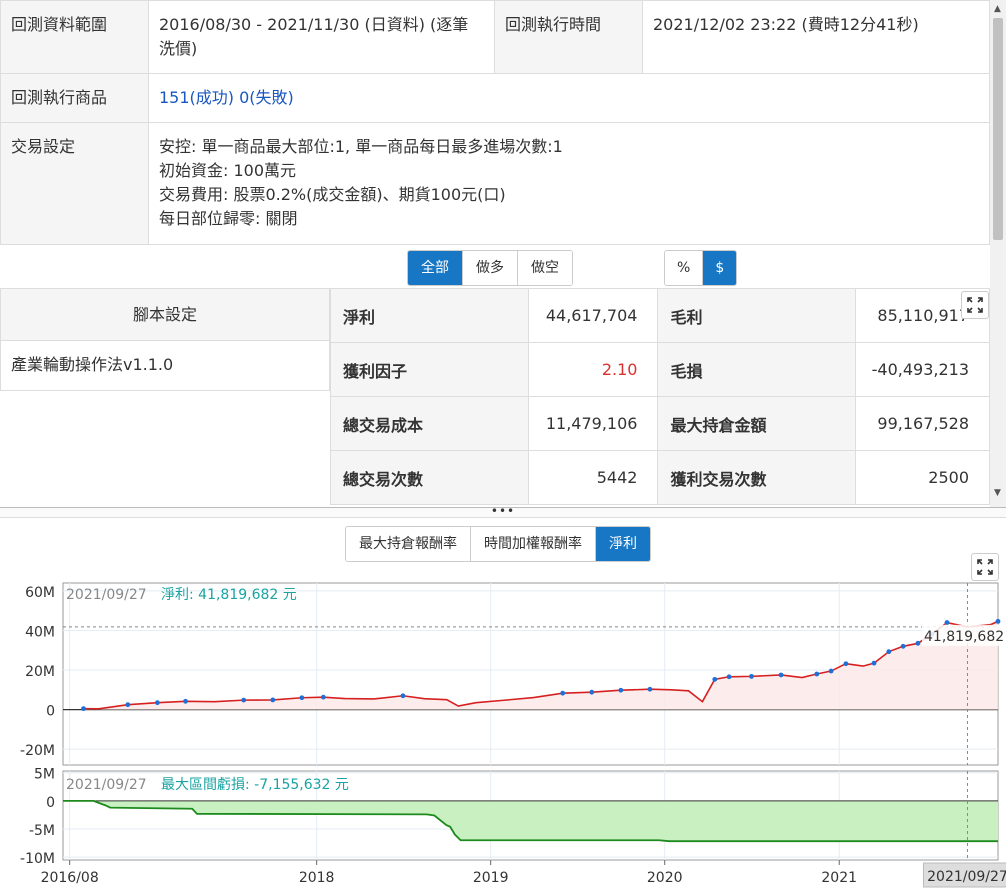 The height and width of the screenshot is (890, 1006). What do you see at coordinates (429, 315) in the screenshot?
I see `stat-label: 淨利` at bounding box center [429, 315].